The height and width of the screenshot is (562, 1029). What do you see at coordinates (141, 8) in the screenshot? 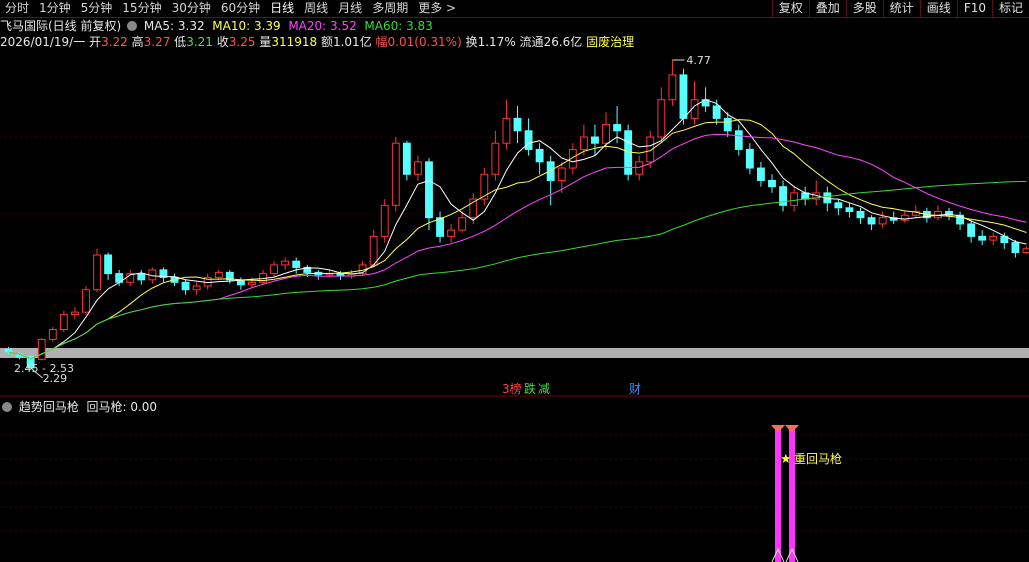
I see `period-tab-3: 15分钟` at bounding box center [141, 8].